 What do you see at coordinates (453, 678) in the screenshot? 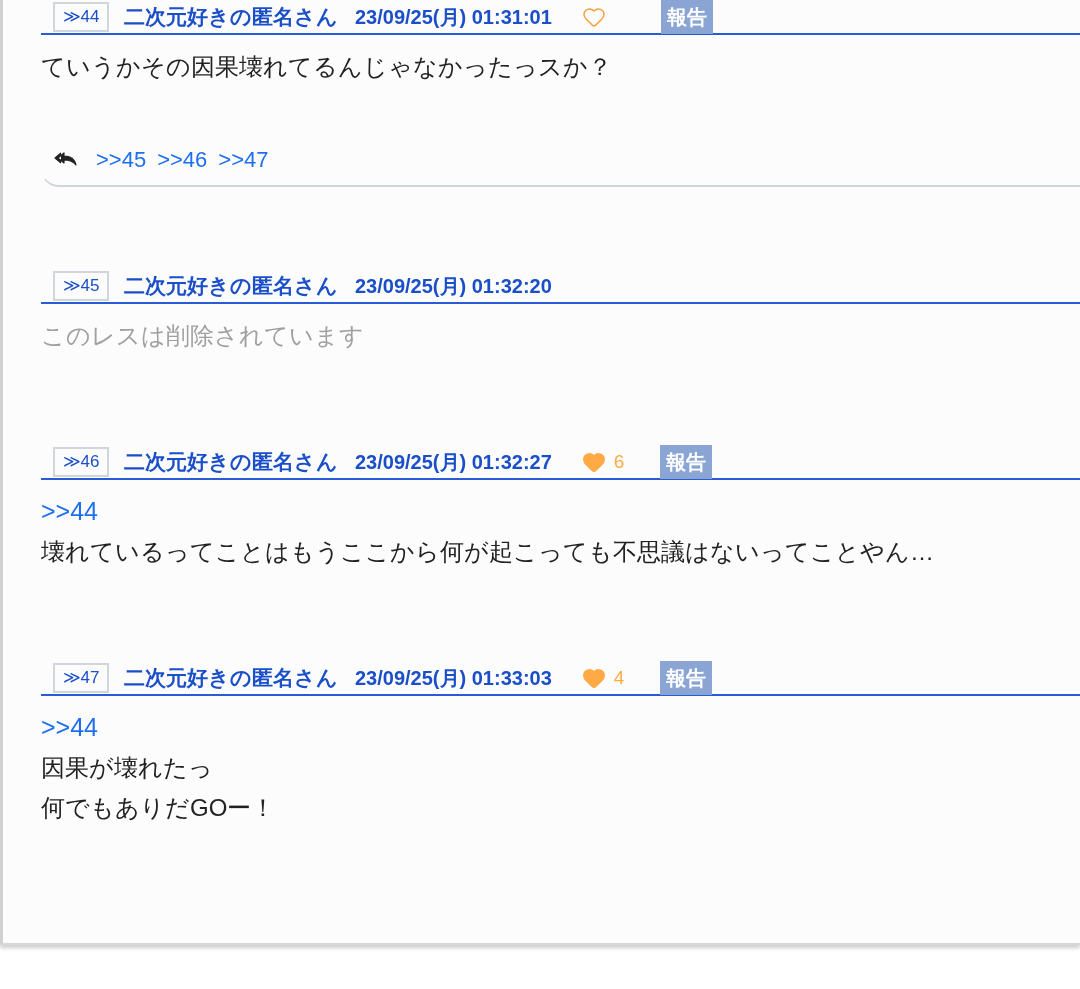
I see `post-date: 23/09/25(月) 01:33:03` at bounding box center [453, 678].